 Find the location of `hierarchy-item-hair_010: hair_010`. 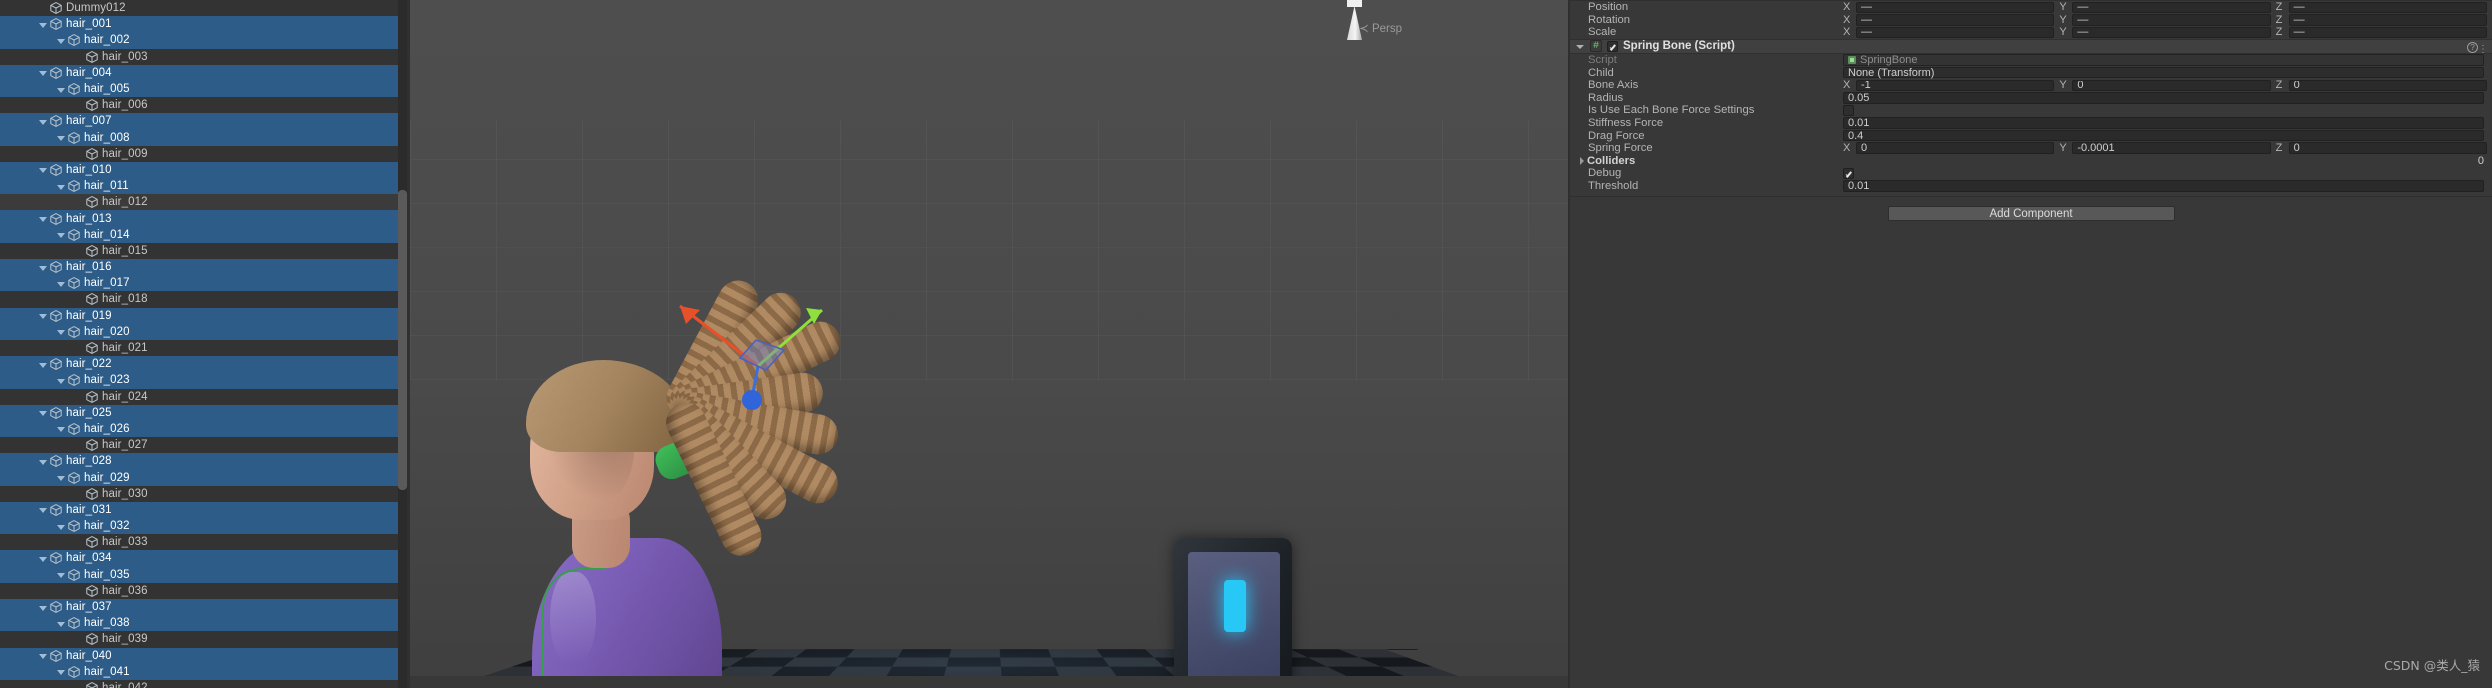

hierarchy-item-hair_010: hair_010 is located at coordinates (205, 170).